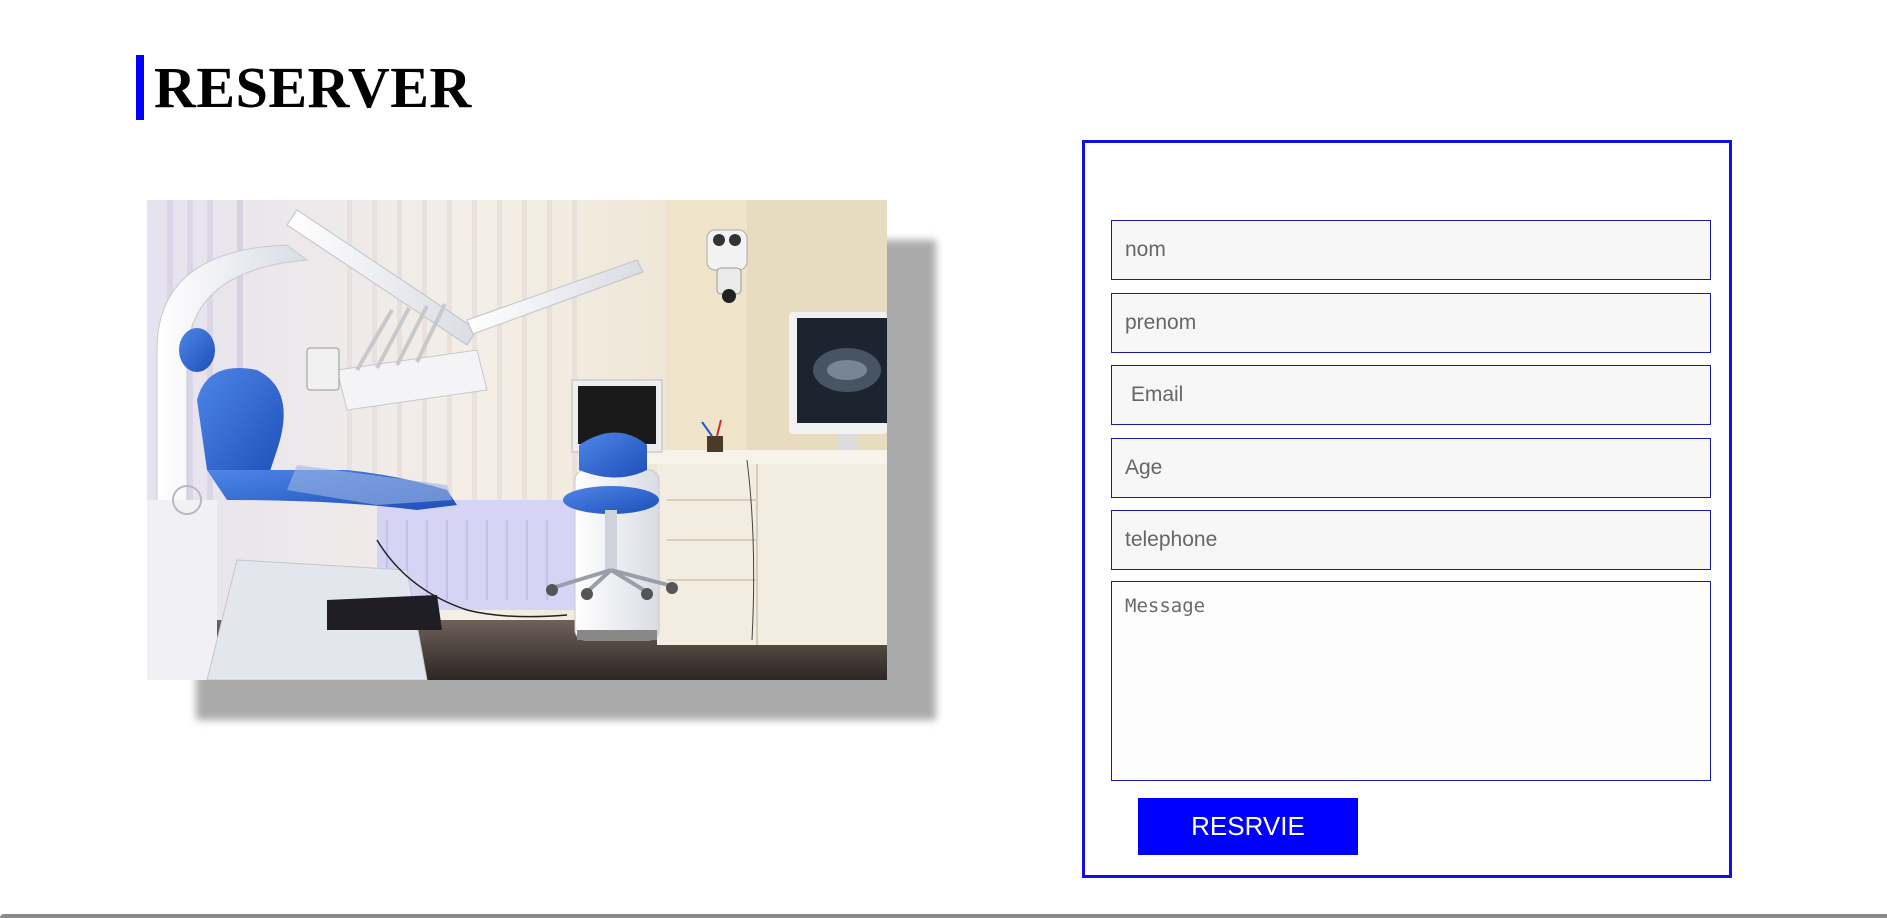  I want to click on reserve-submit-button: RESRVIE, so click(1248, 826).